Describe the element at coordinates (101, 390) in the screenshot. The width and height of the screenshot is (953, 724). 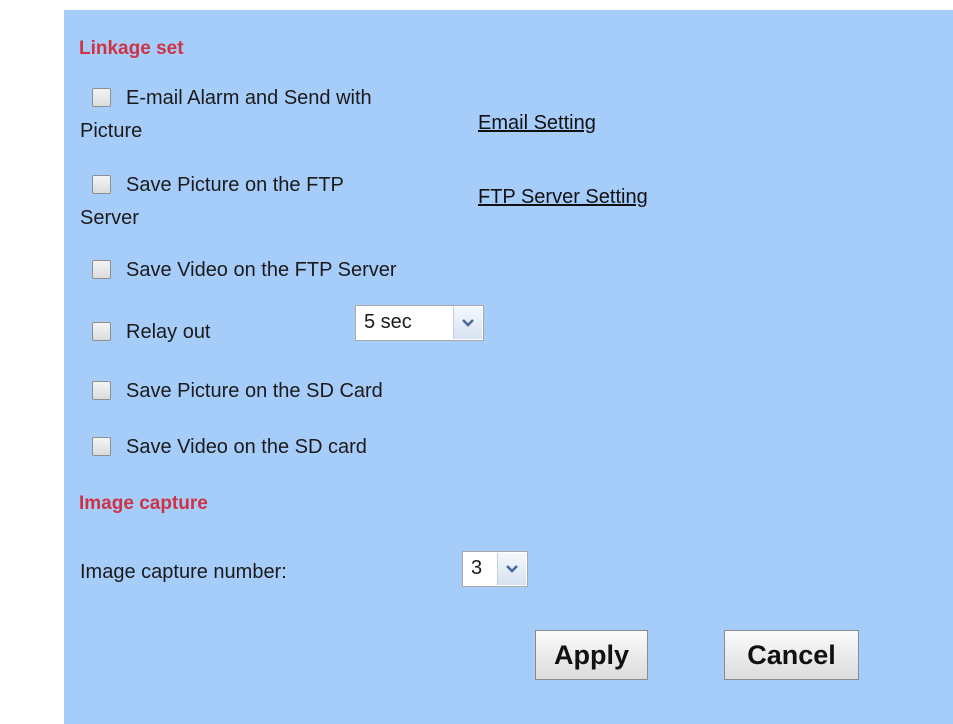
I see `sd-picture-checkbox` at that location.